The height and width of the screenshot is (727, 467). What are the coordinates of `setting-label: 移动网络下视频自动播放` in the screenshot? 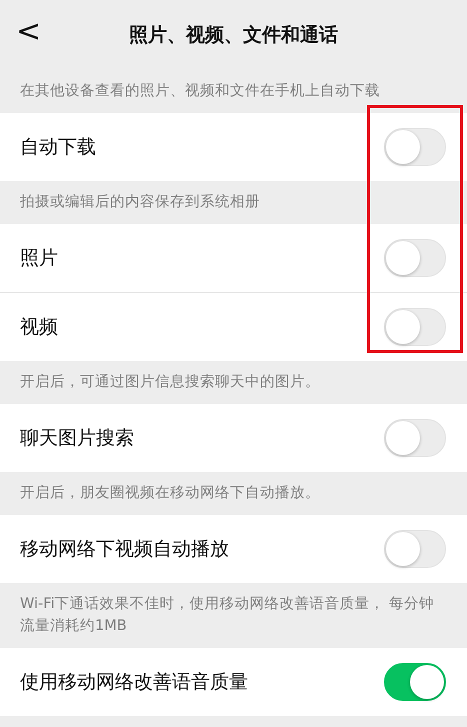 It's located at (124, 549).